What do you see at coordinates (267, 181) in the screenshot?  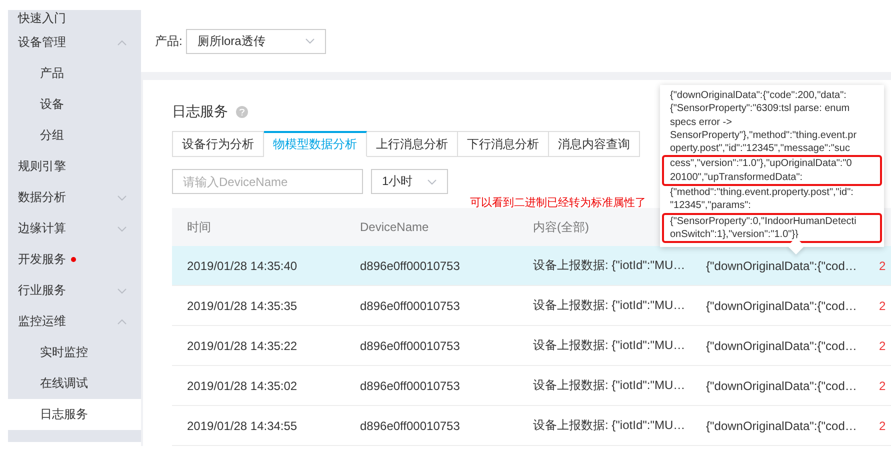 I see `device-name-field: 请输入DeviceName` at bounding box center [267, 181].